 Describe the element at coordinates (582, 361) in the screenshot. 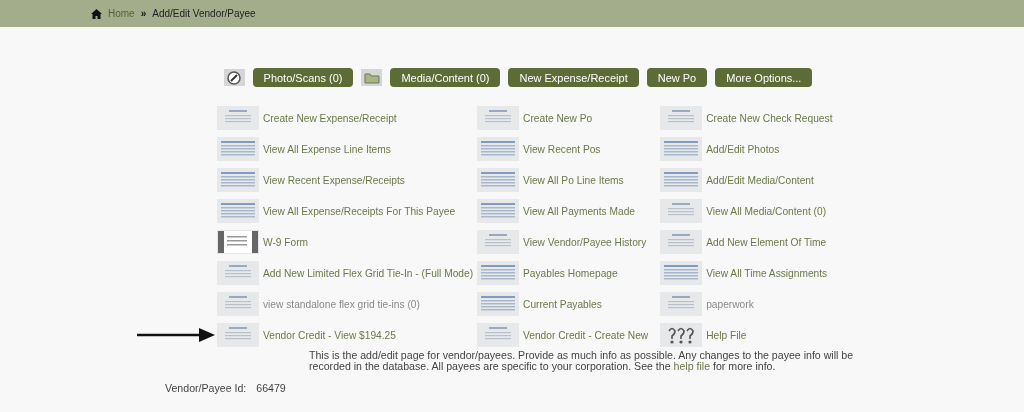

I see `description-text: This is the add/edit page for vendor/payees. Provide as much info as possible. Any changes to the payee info will be recorded in the database. All payees are specific to your corporation. See the help file for more info.` at that location.